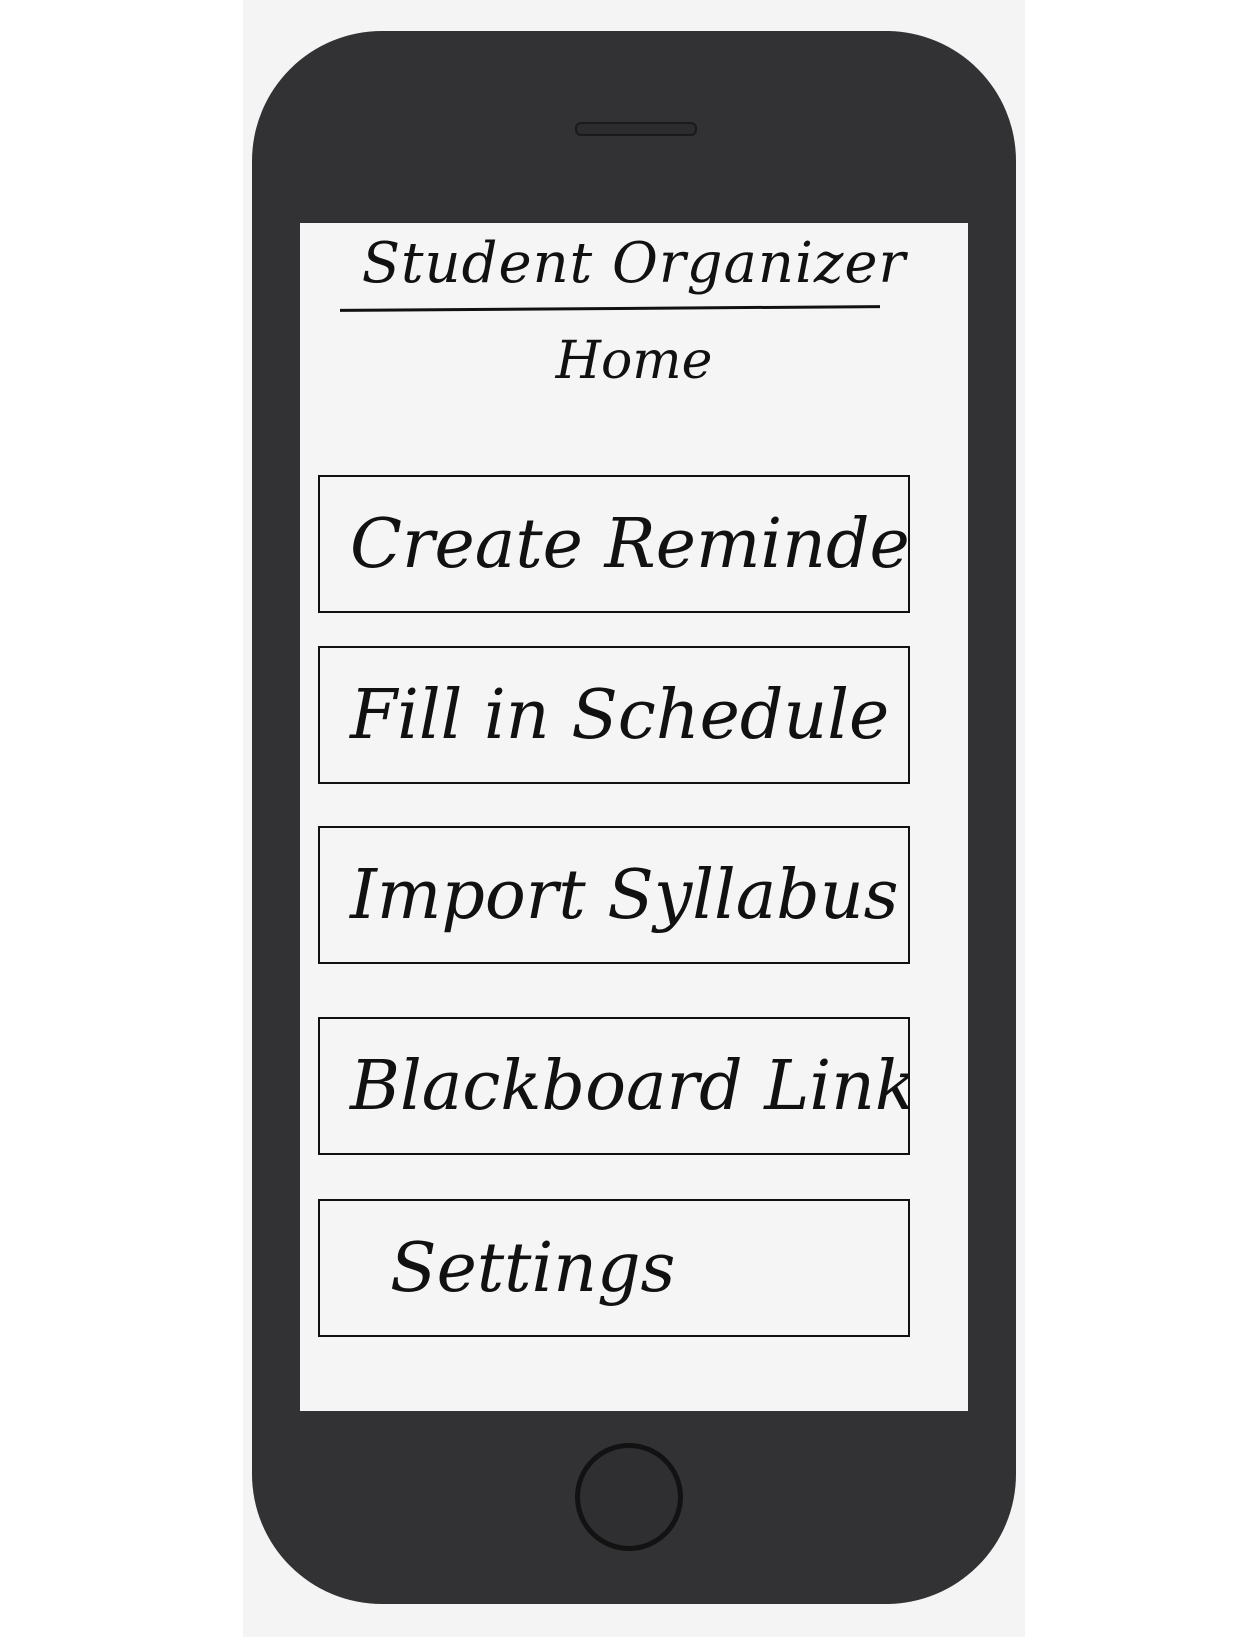  I want to click on fill-in-schedule-label: Fill in Schedule, so click(620, 715).